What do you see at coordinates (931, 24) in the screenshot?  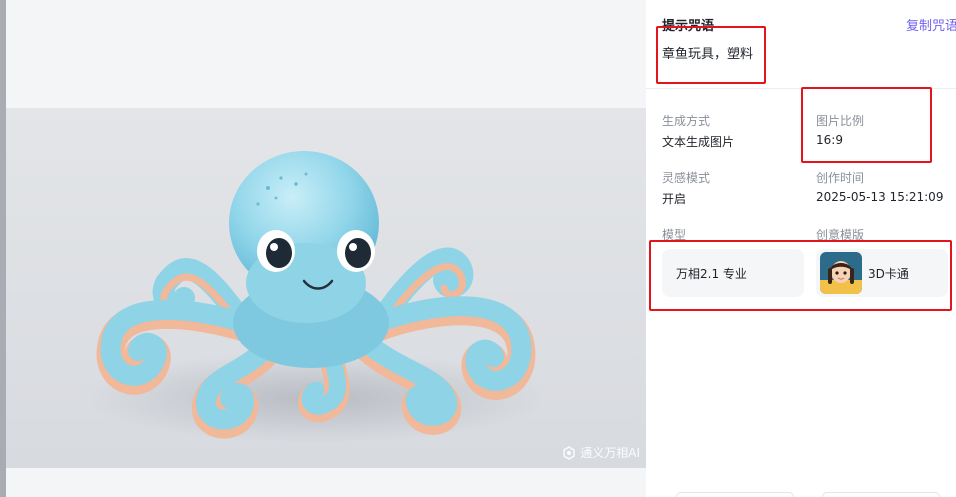 I see `copy-prompt-button: 复制咒语` at bounding box center [931, 24].